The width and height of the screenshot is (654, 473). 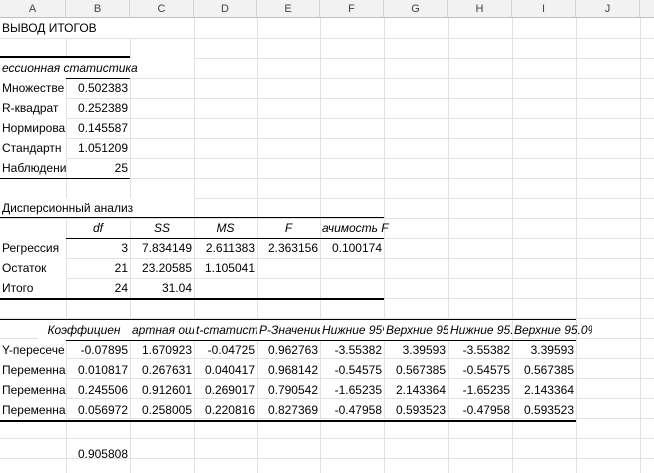 I want to click on coef-header-upper95: Верхние 95%, so click(x=416, y=330).